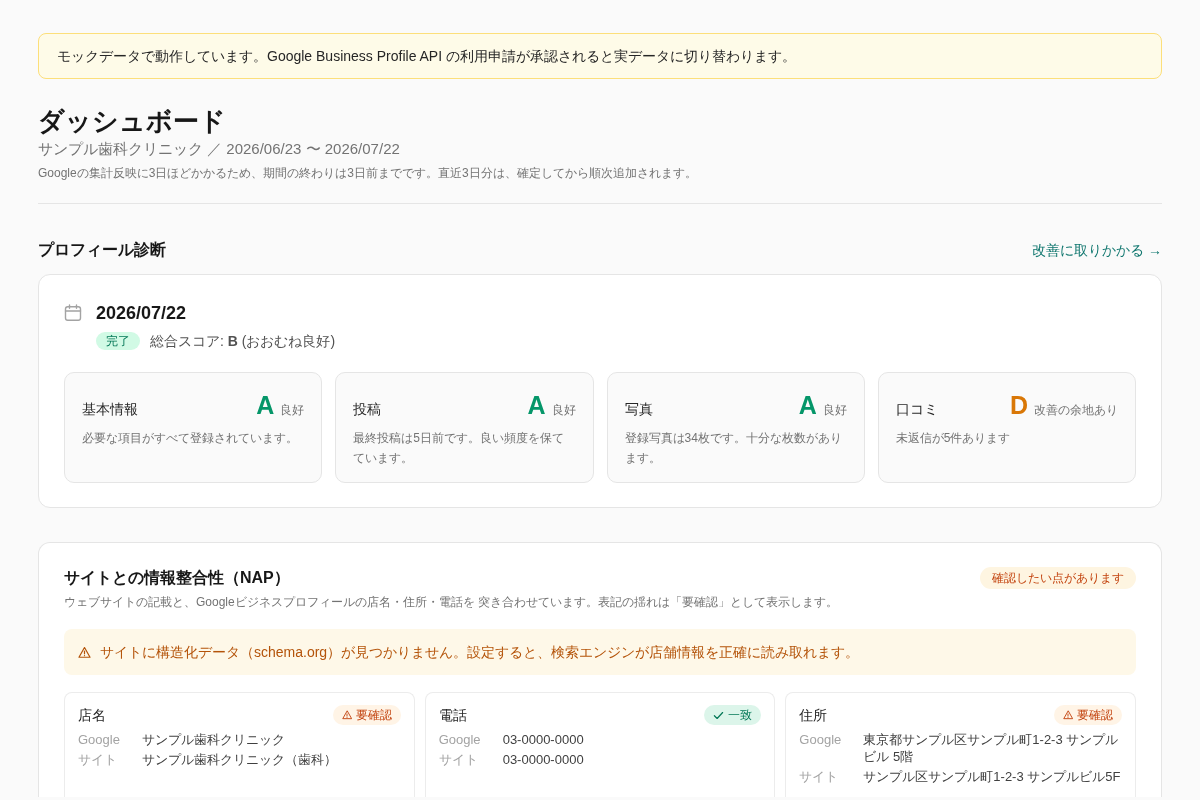  Describe the element at coordinates (219, 149) in the screenshot. I see `page-subtitle: サンプル歯科クリニック ／ 2026/06/23 〜 2026/07/22` at that location.